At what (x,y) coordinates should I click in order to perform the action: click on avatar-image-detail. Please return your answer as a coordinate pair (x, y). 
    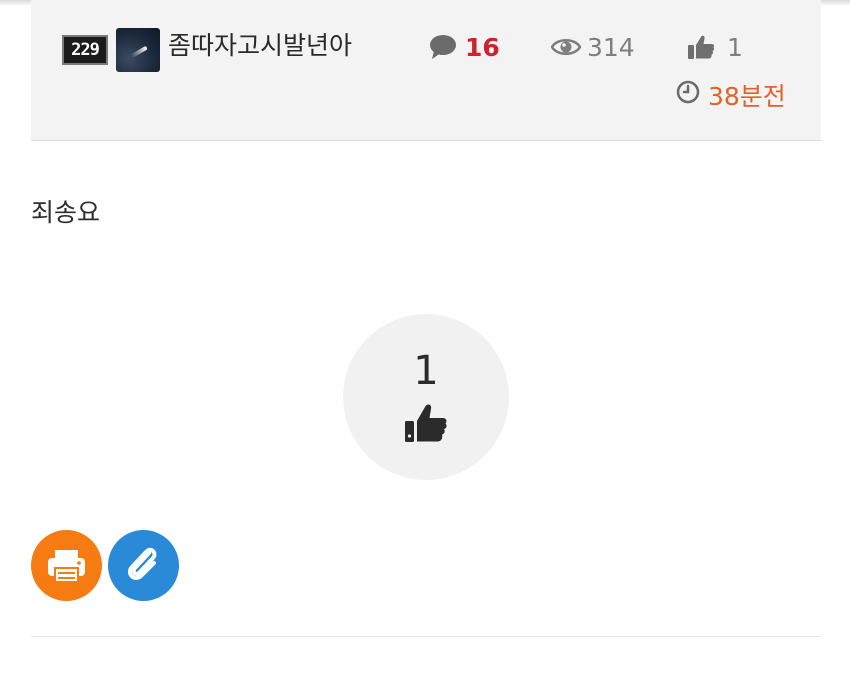
    Looking at the image, I should click on (139, 52).